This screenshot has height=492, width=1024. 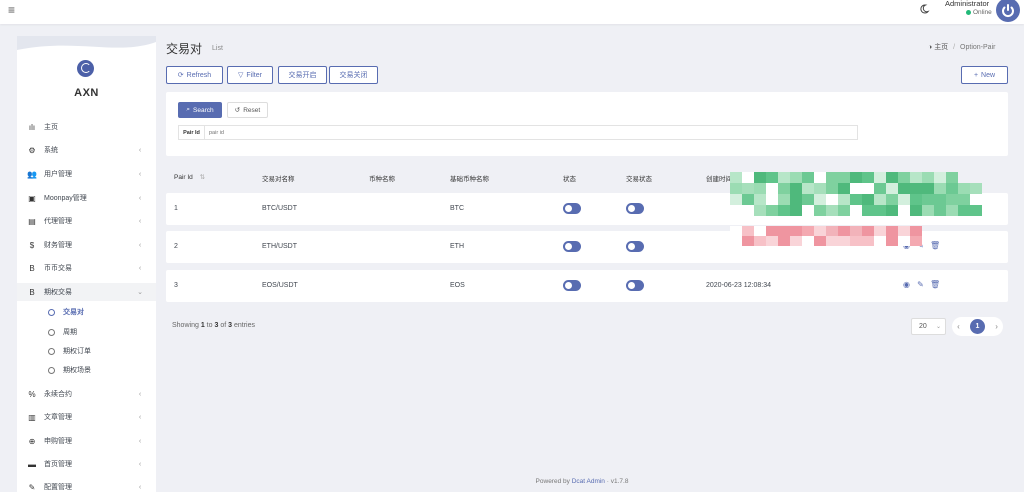 What do you see at coordinates (86, 150) in the screenshot?
I see `sidebar-item-1: ⚙ 系统 ‹` at bounding box center [86, 150].